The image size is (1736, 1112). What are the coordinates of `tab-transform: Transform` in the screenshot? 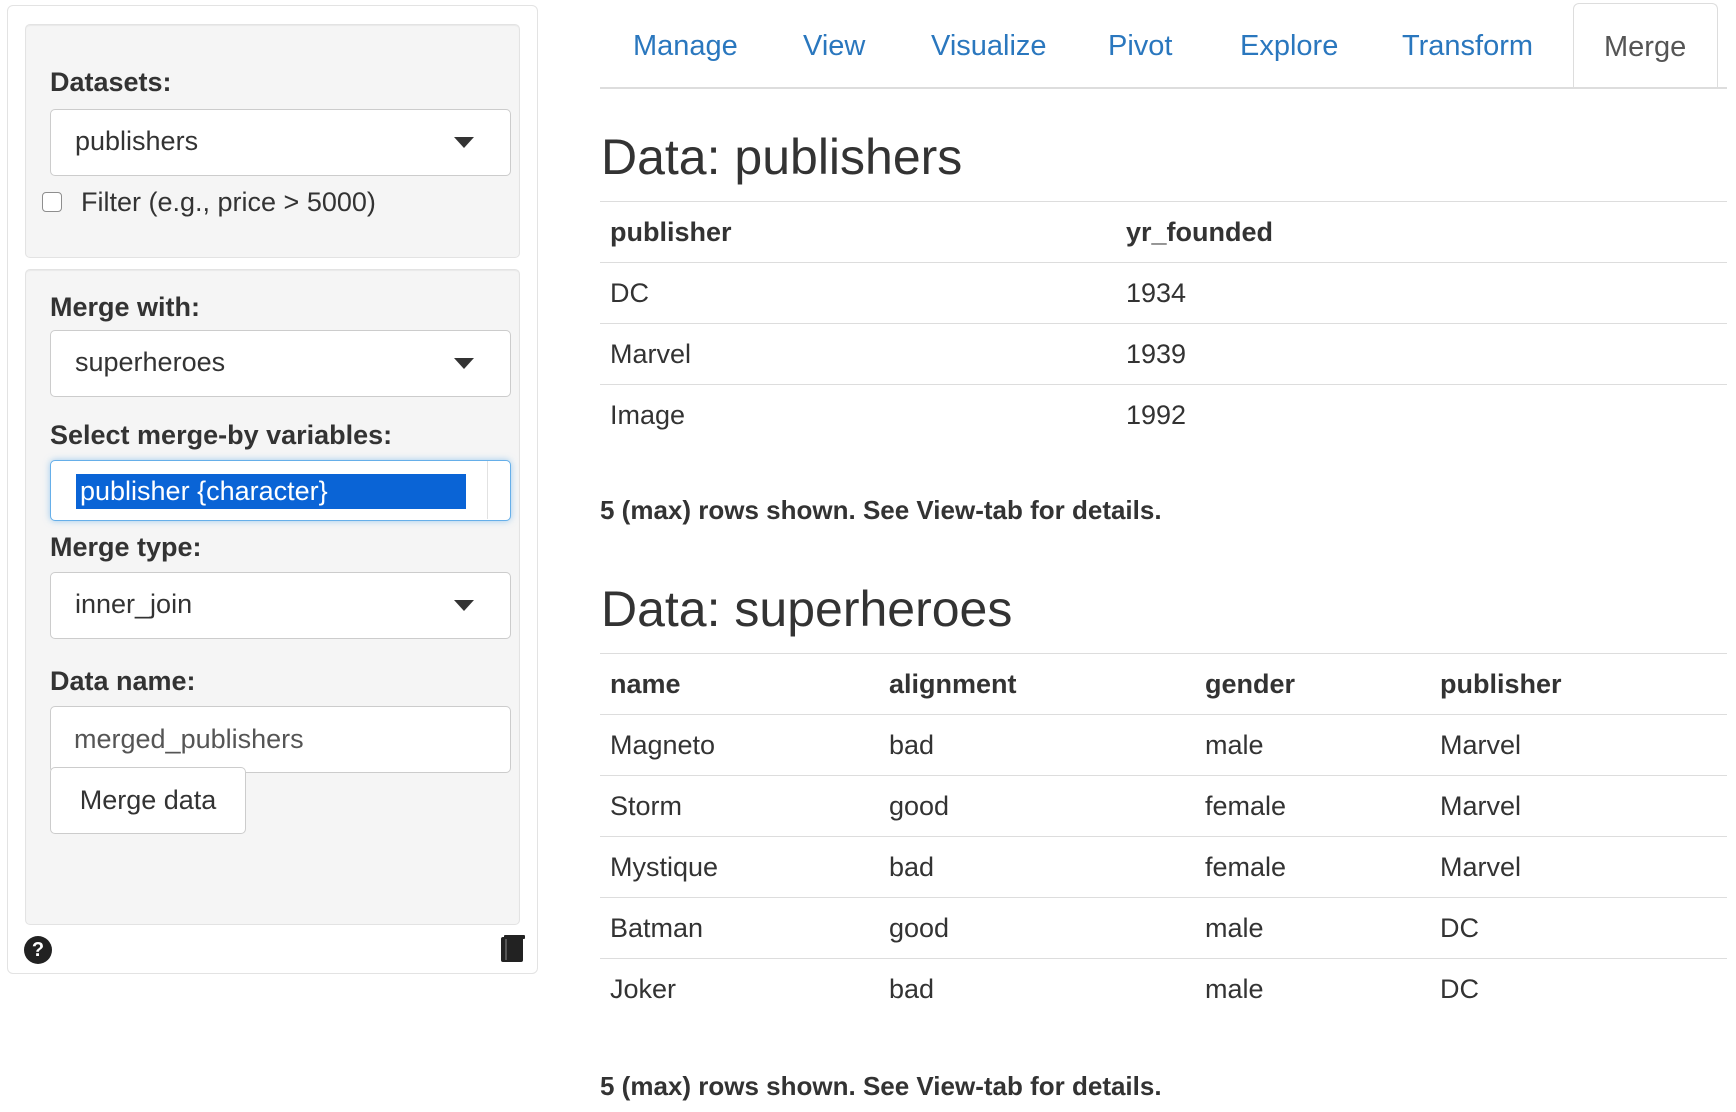 It's located at (1467, 46).